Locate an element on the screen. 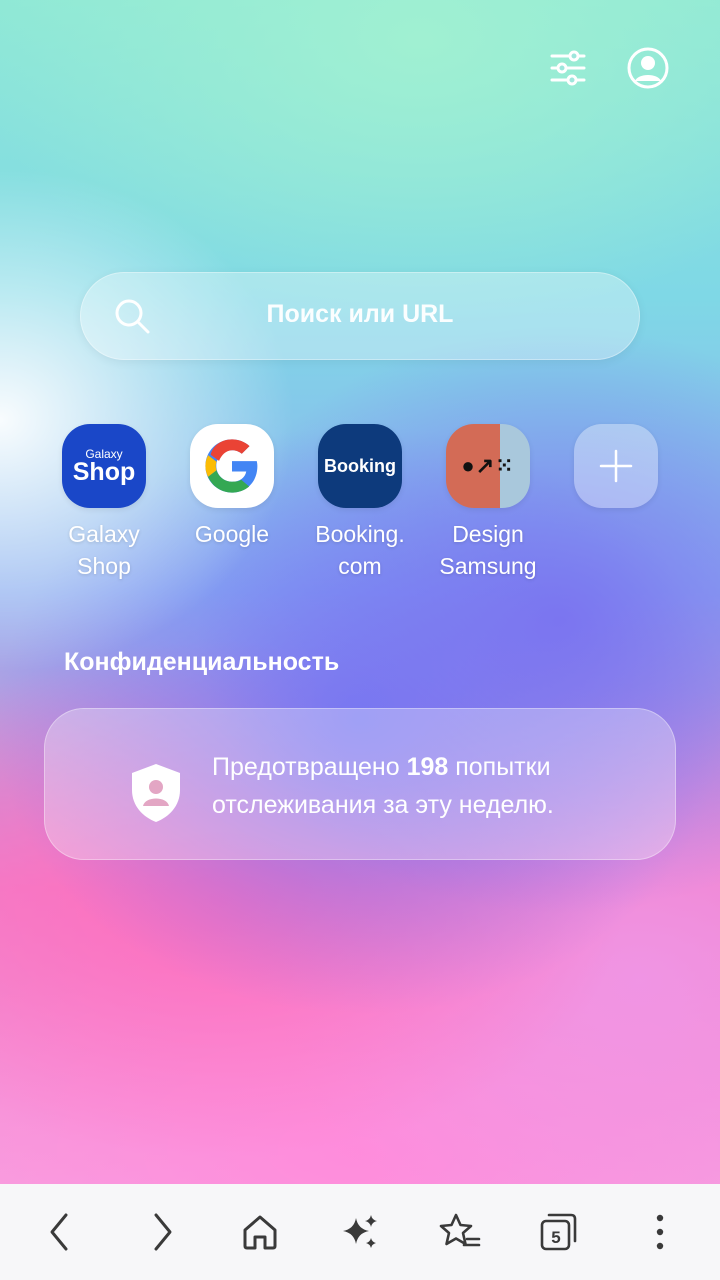  quick-access-booking: Booking Booking. com is located at coordinates (360, 503).